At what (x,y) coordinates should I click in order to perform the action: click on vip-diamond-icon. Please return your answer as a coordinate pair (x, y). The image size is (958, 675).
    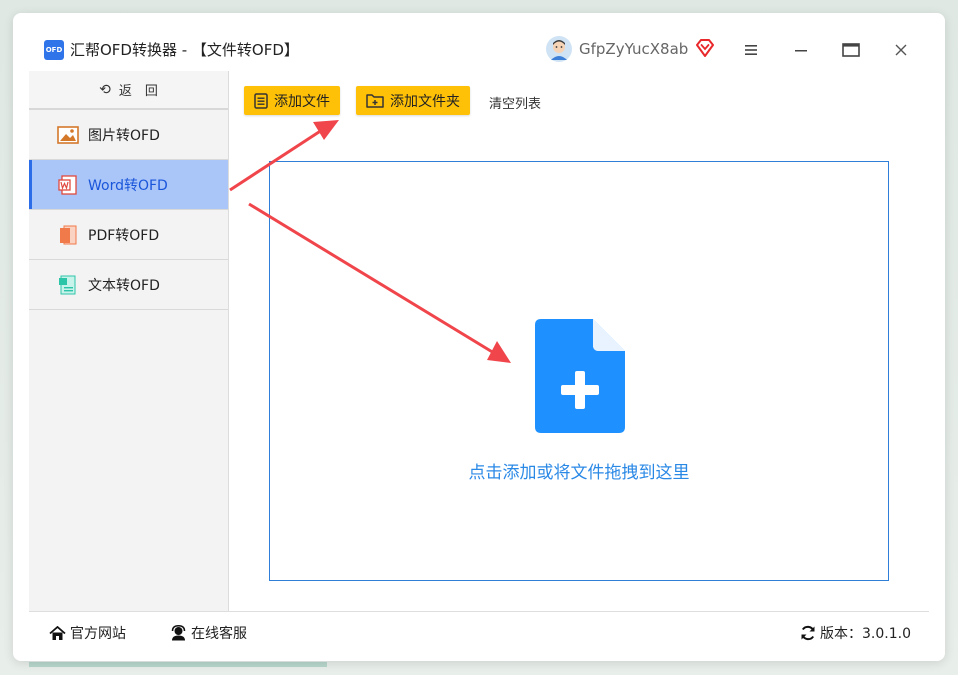
    Looking at the image, I should click on (705, 48).